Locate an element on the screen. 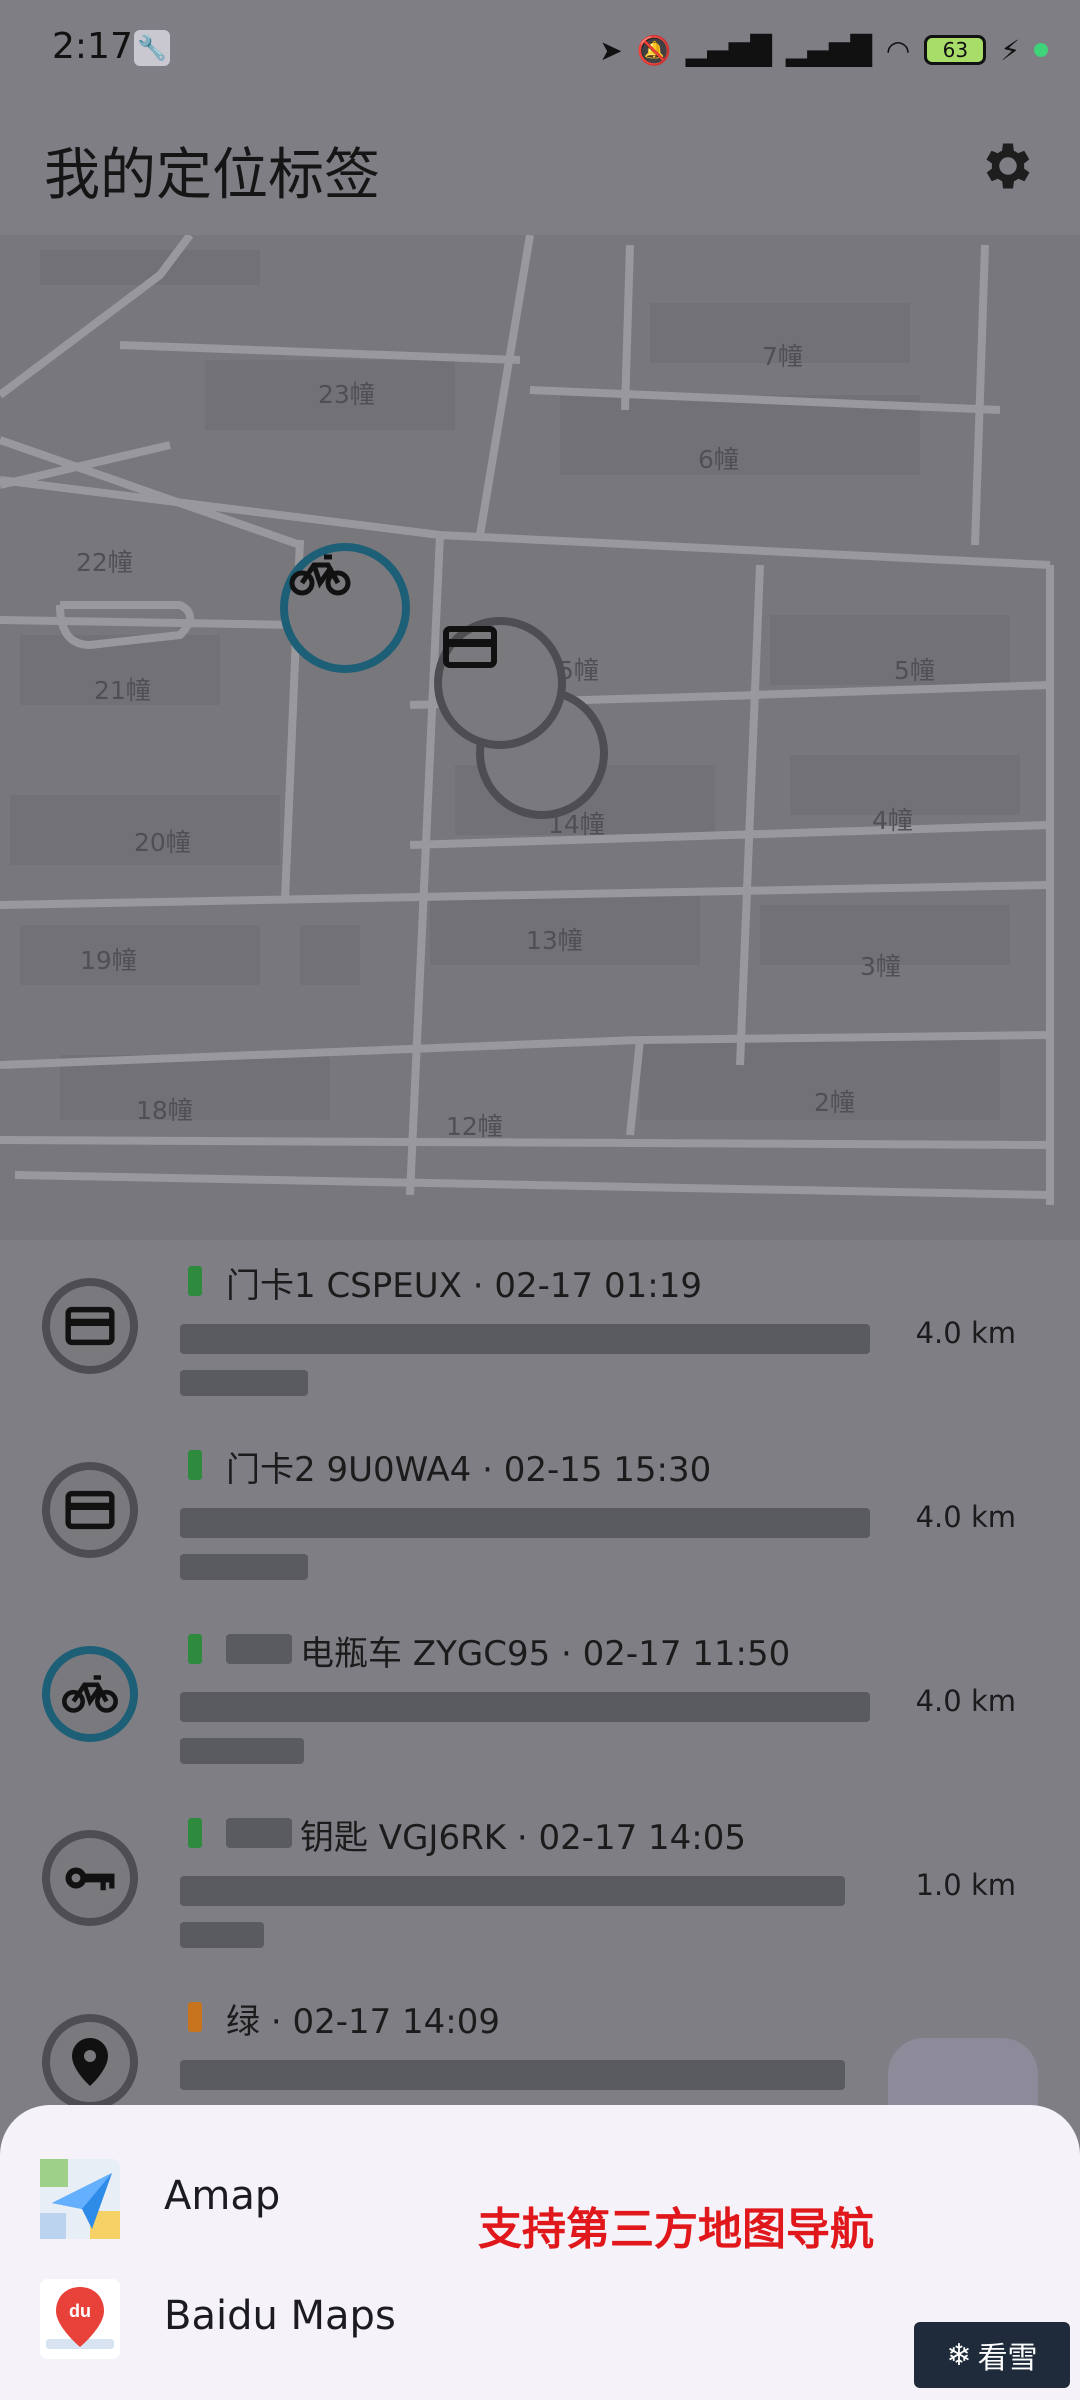  privacy-dot-icon is located at coordinates (1041, 50).